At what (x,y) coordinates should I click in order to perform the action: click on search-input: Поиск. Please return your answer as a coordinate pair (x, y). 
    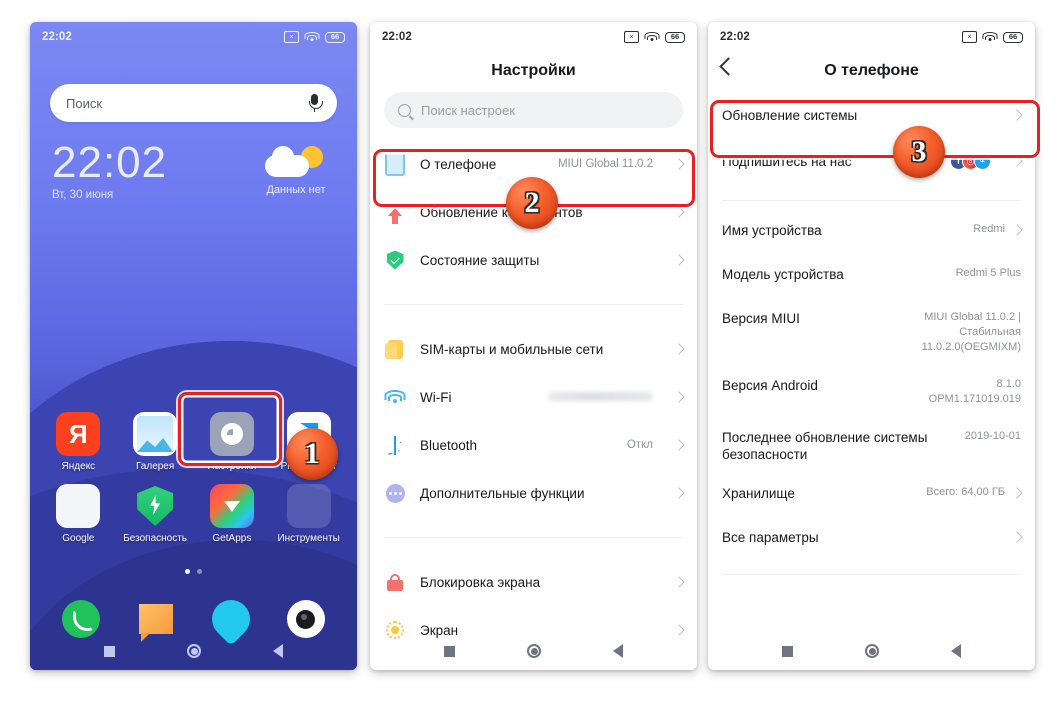
    Looking at the image, I should click on (193, 103).